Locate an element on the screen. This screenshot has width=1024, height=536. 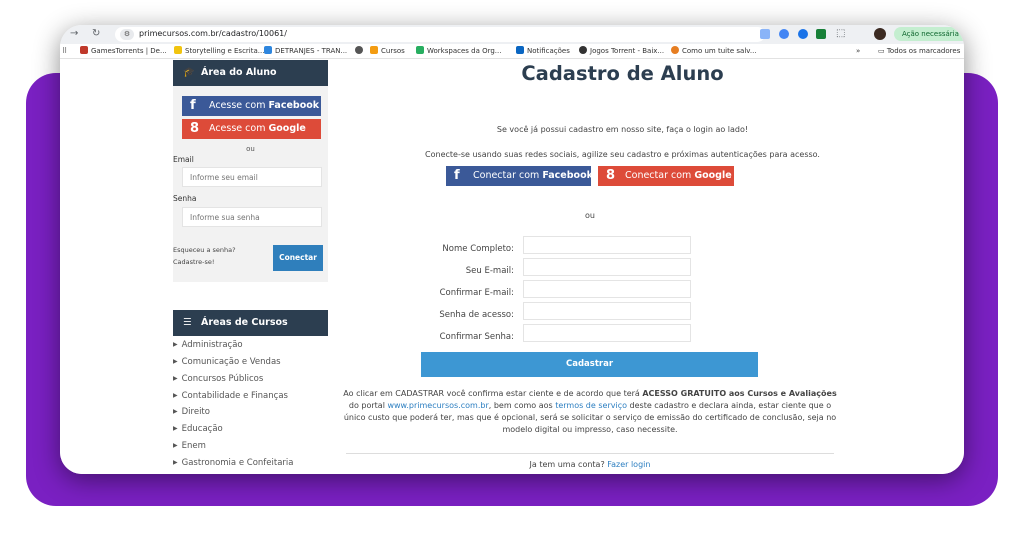
register-submit-button: Cadastrar is located at coordinates (589, 364).